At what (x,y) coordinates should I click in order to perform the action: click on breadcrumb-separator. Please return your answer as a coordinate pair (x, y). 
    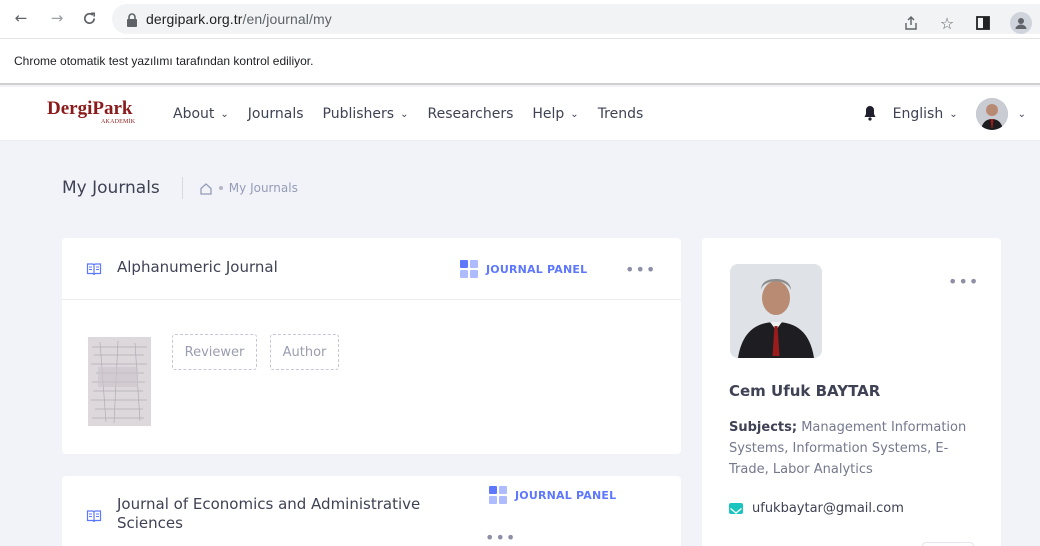
    Looking at the image, I should click on (220, 188).